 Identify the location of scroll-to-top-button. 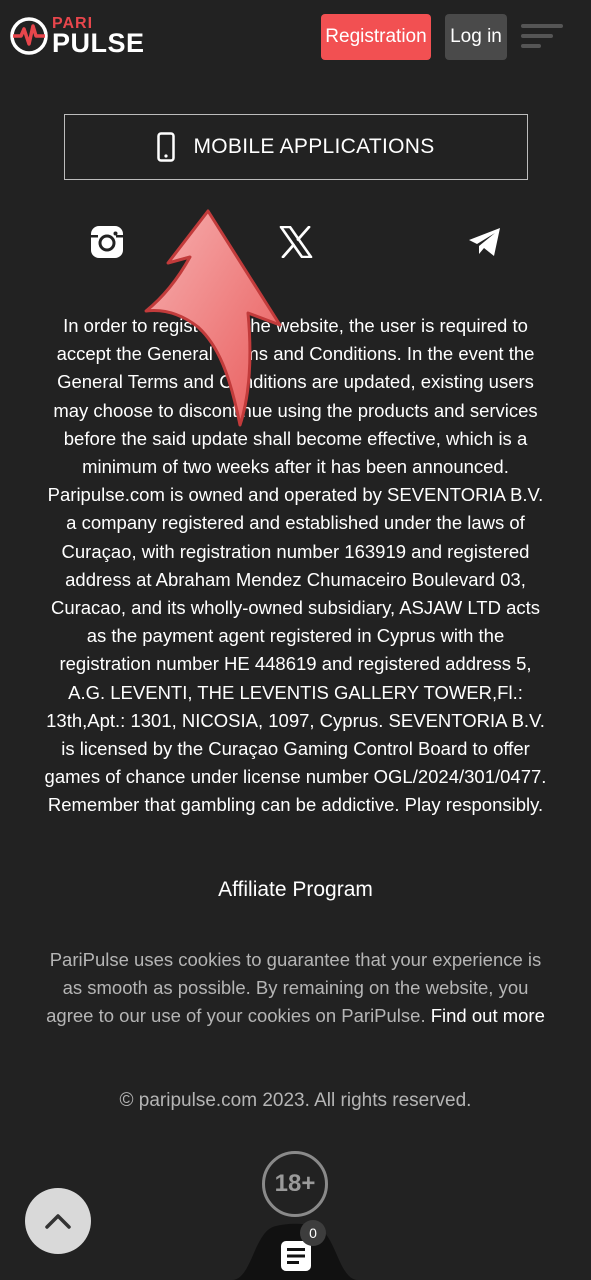
(58, 1221).